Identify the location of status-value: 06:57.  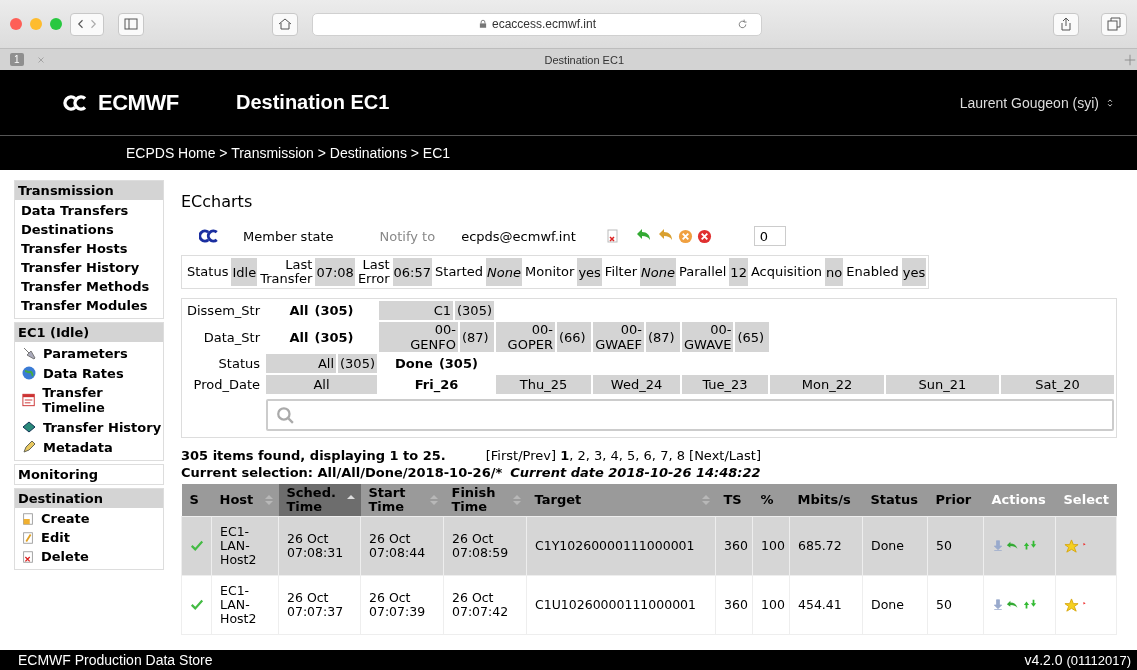
(412, 272).